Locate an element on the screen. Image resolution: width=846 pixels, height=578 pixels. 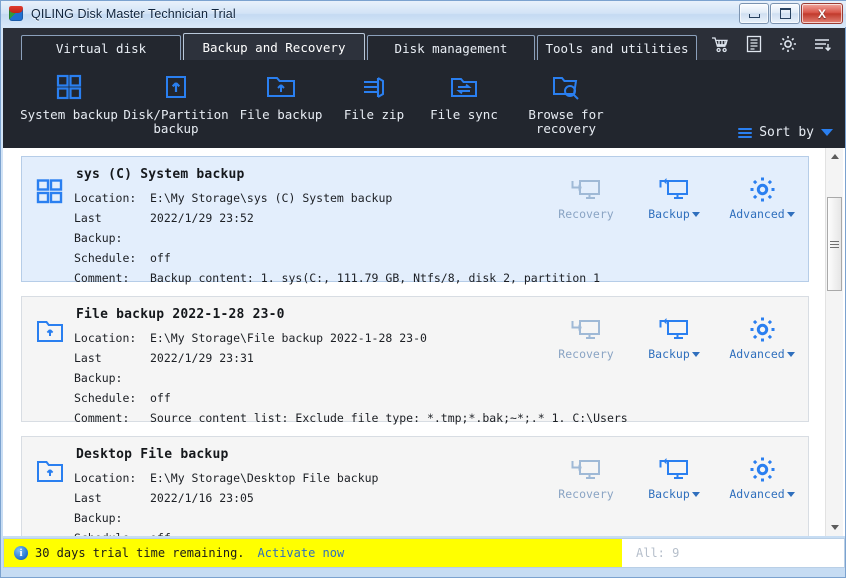
task-last-backup-row: Last Backup: 2022/1/29 23:52 is located at coordinates (326, 228).